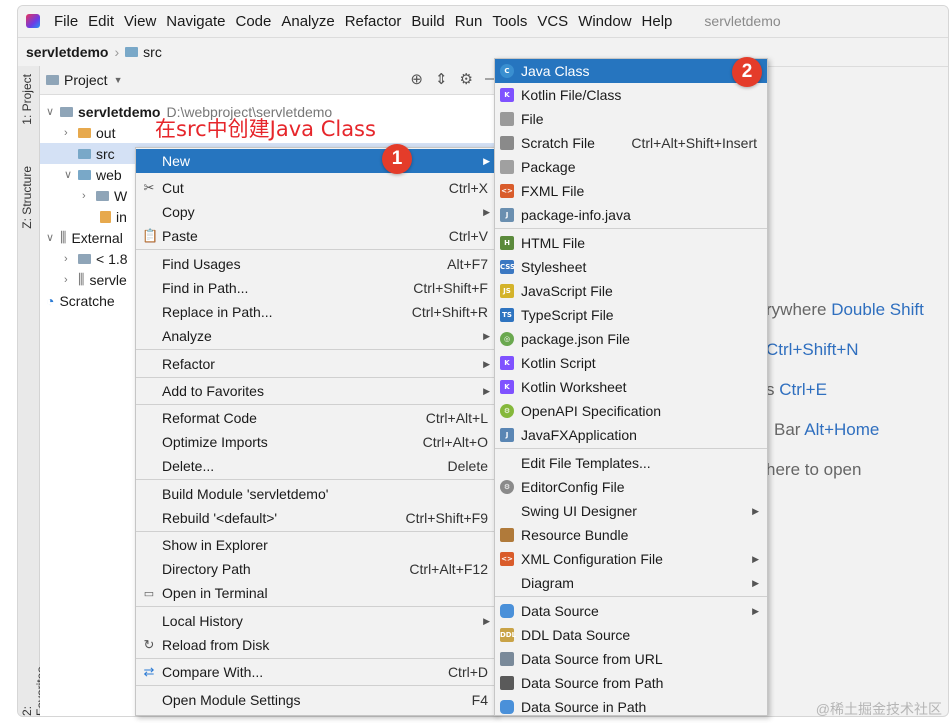  Describe the element at coordinates (466, 79) in the screenshot. I see `gear-icon: ⚙` at that location.